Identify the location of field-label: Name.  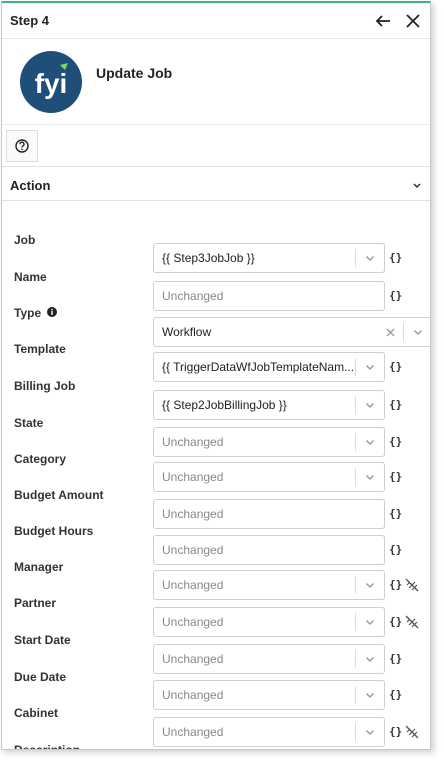
(30, 277).